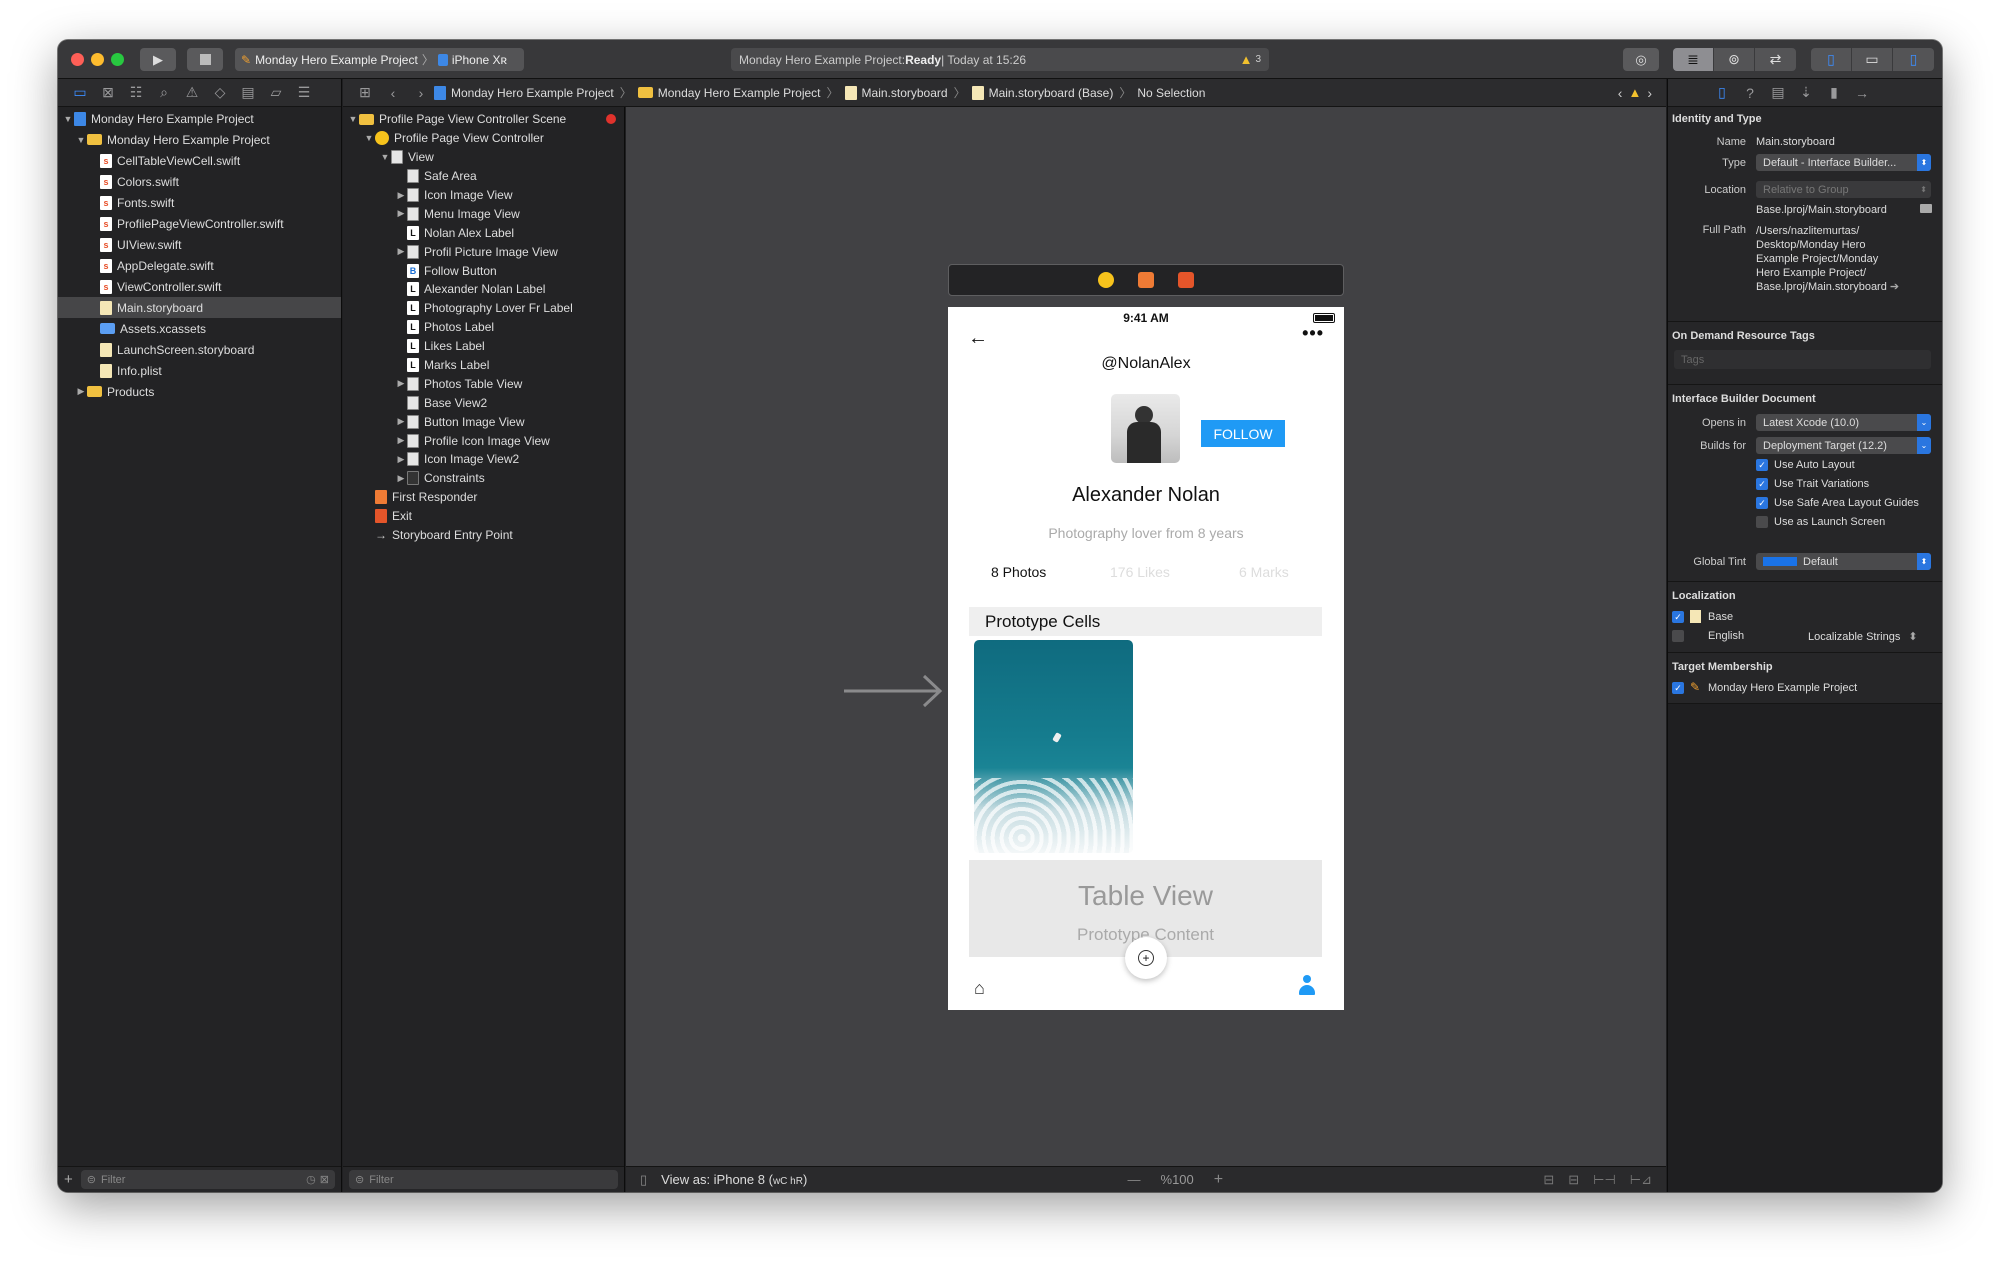 The height and width of the screenshot is (1270, 2000). I want to click on use-safe-area-layout-guides-checkbox: ✓, so click(1762, 503).